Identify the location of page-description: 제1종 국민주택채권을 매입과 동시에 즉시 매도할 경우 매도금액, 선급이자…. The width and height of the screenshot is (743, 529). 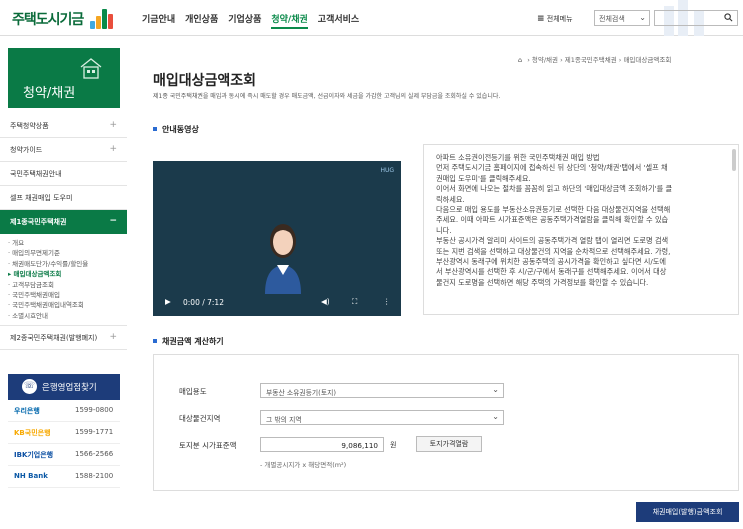
(327, 96).